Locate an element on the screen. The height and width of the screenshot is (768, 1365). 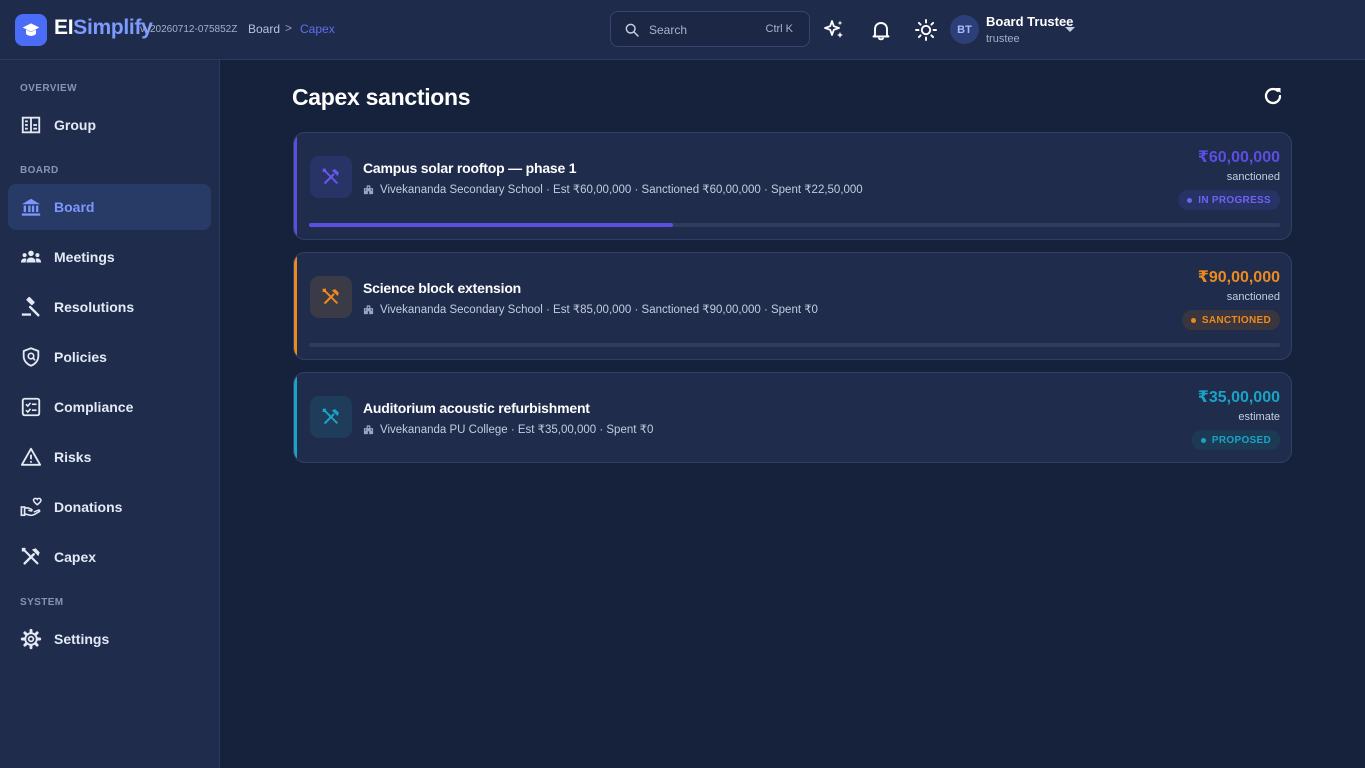
card-amount: ₹90,00,000 is located at coordinates (1238, 277).